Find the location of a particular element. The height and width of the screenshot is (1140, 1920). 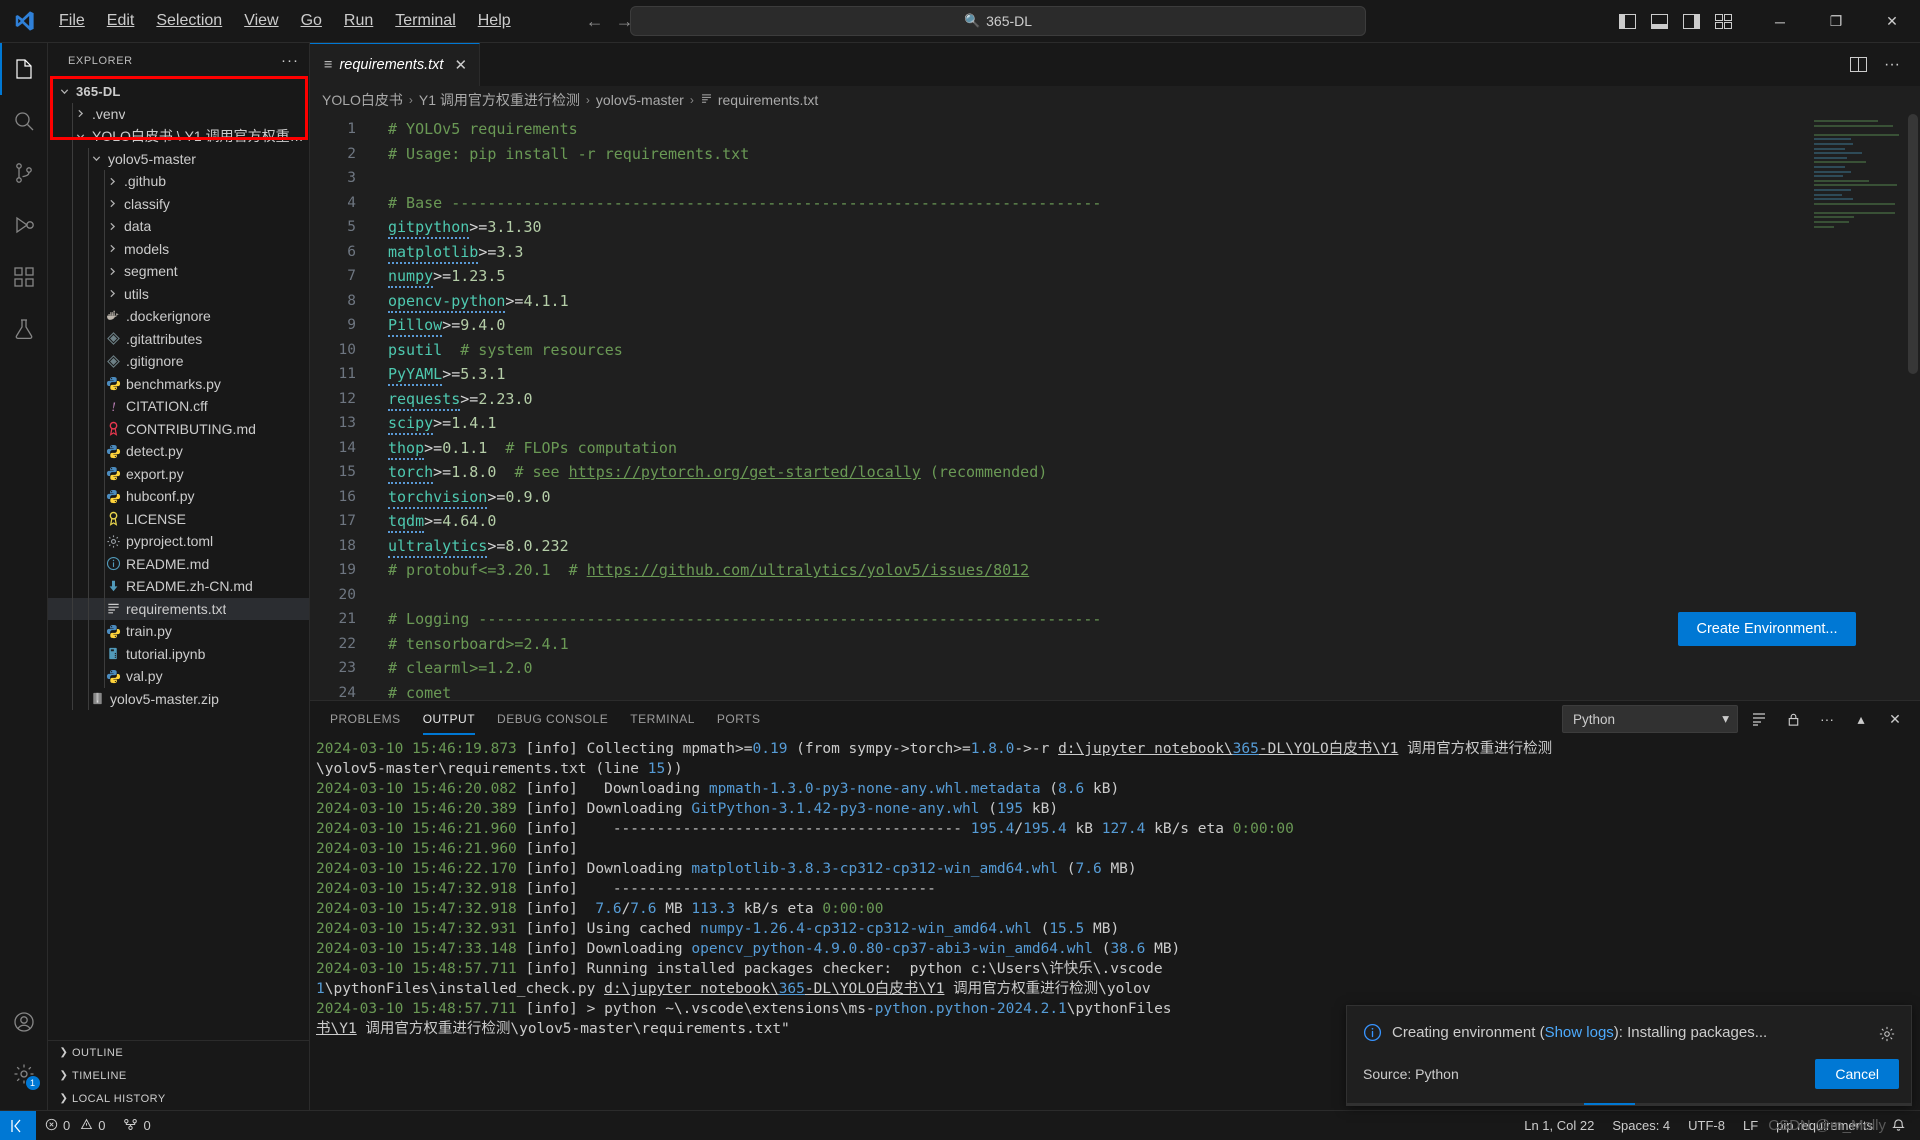

minimize-button: ─ is located at coordinates (1780, 21).